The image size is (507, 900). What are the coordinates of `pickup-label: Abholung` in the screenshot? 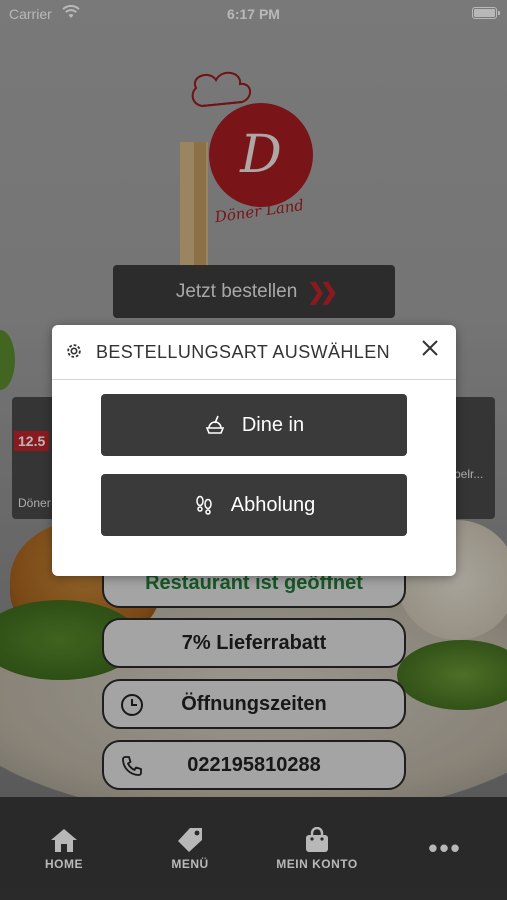 It's located at (273, 504).